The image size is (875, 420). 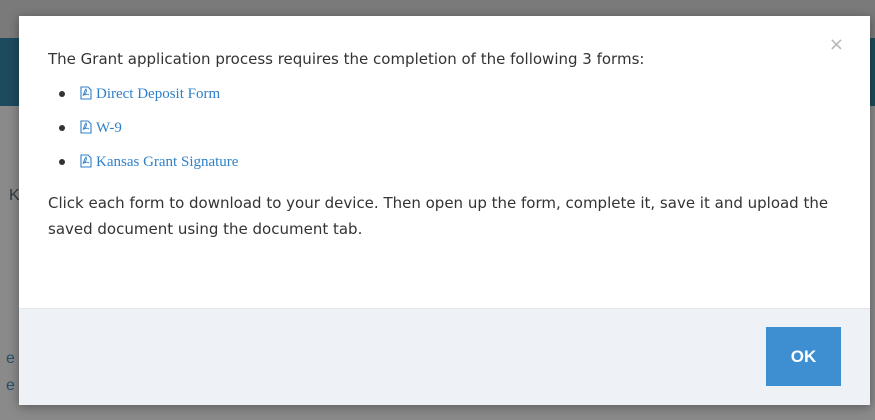 I want to click on list-item: W-9, so click(x=148, y=128).